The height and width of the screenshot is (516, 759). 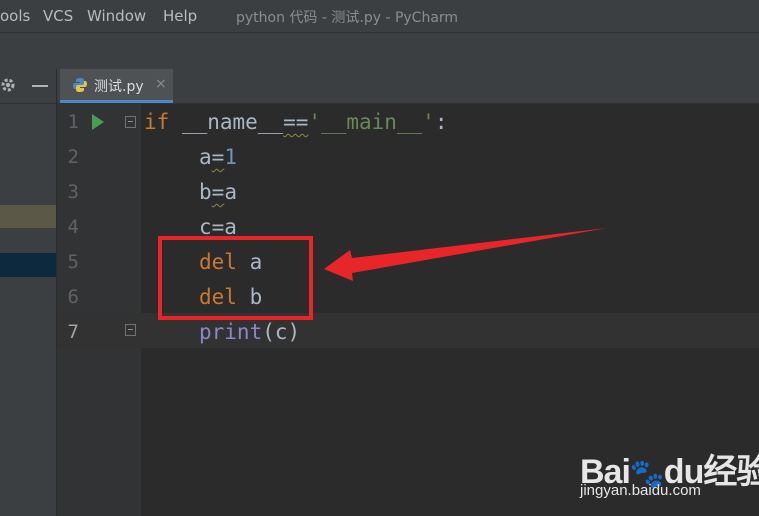 I want to click on line-number: 3, so click(x=73, y=192).